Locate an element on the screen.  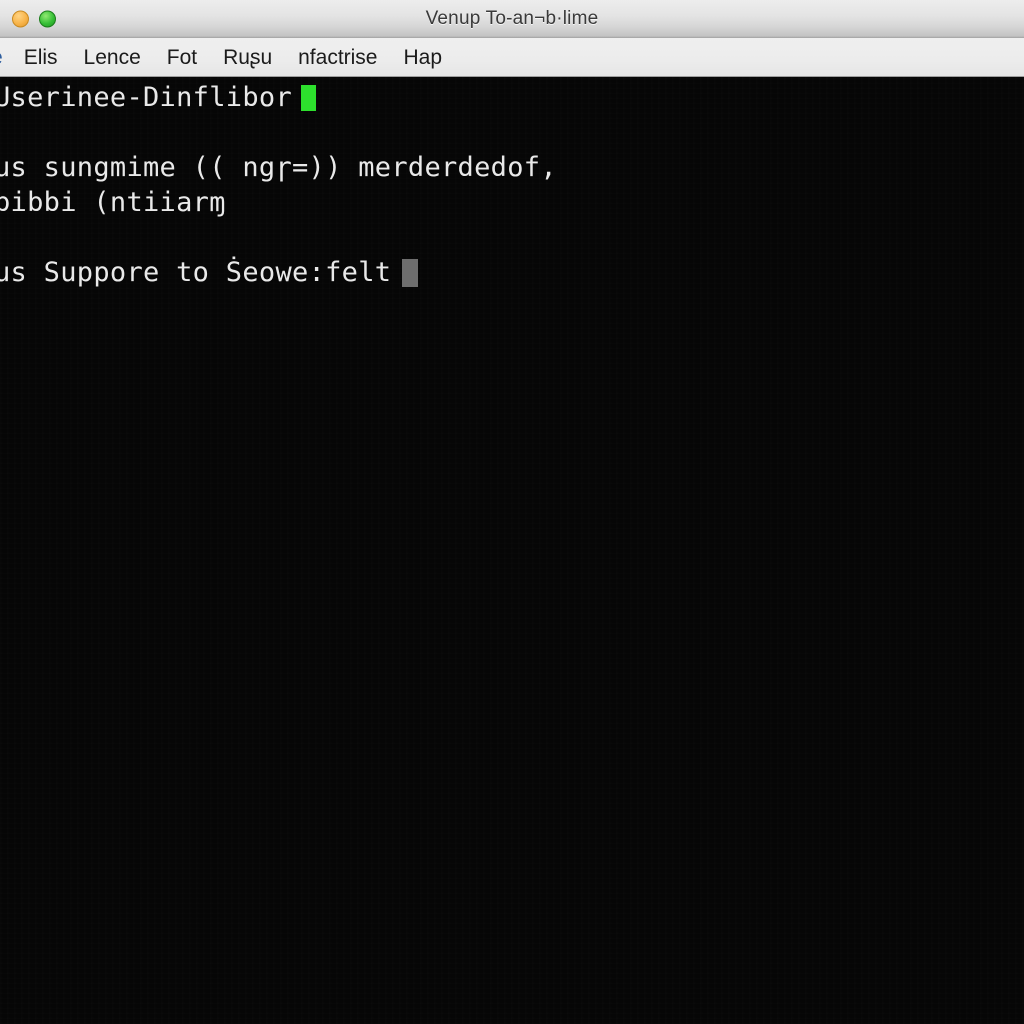
window-title: Venup To-an¬b·lime is located at coordinates (512, 18).